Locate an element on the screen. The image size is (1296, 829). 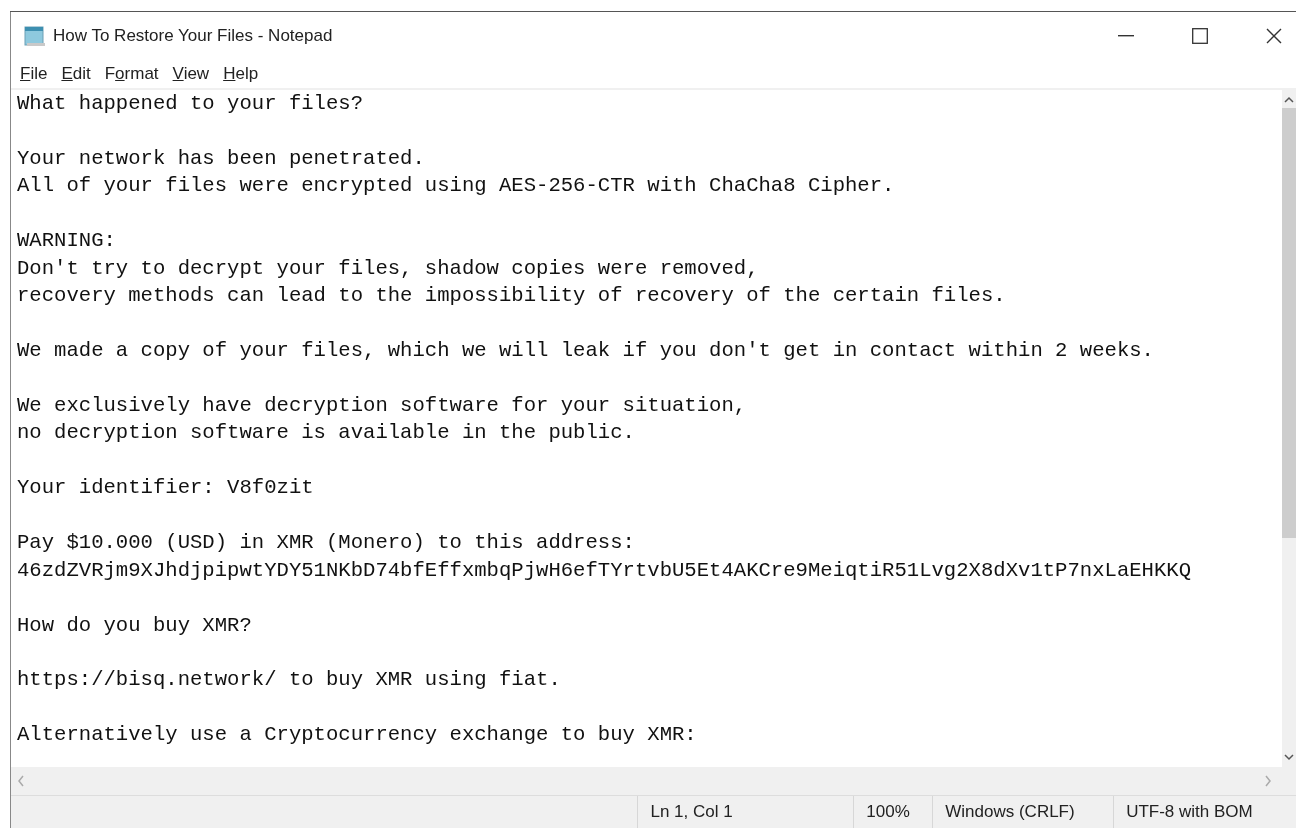
menu-item: Edit is located at coordinates (76, 74).